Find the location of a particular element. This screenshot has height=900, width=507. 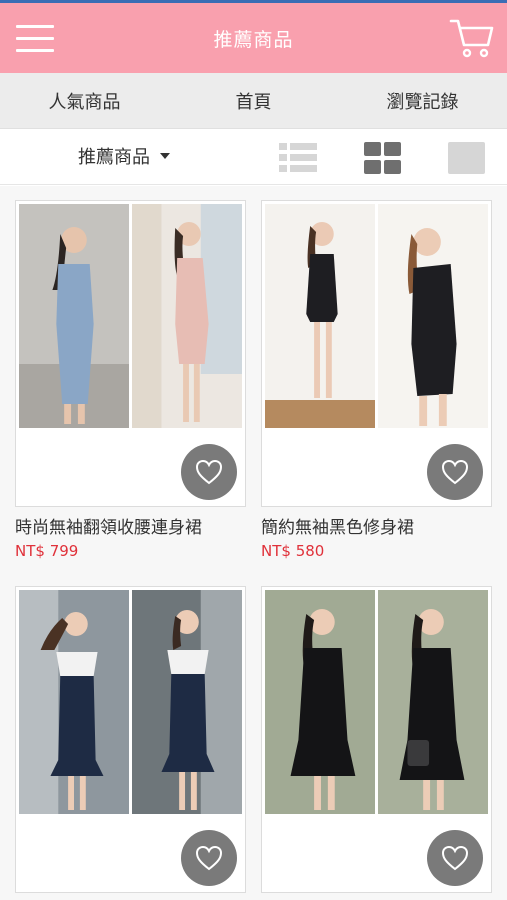

top-nav: 人氣商品 首頁 瀏覽記錄 is located at coordinates (253, 101).